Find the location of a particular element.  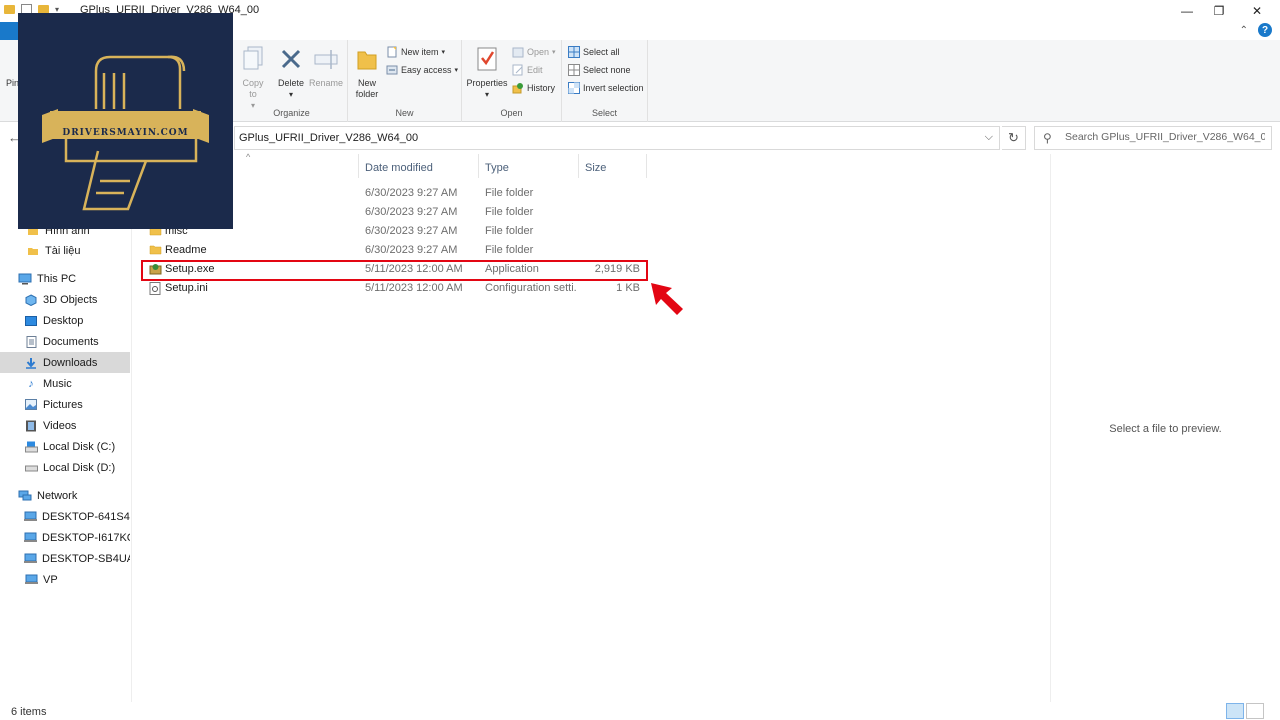

easy-access-icon is located at coordinates (392, 70).